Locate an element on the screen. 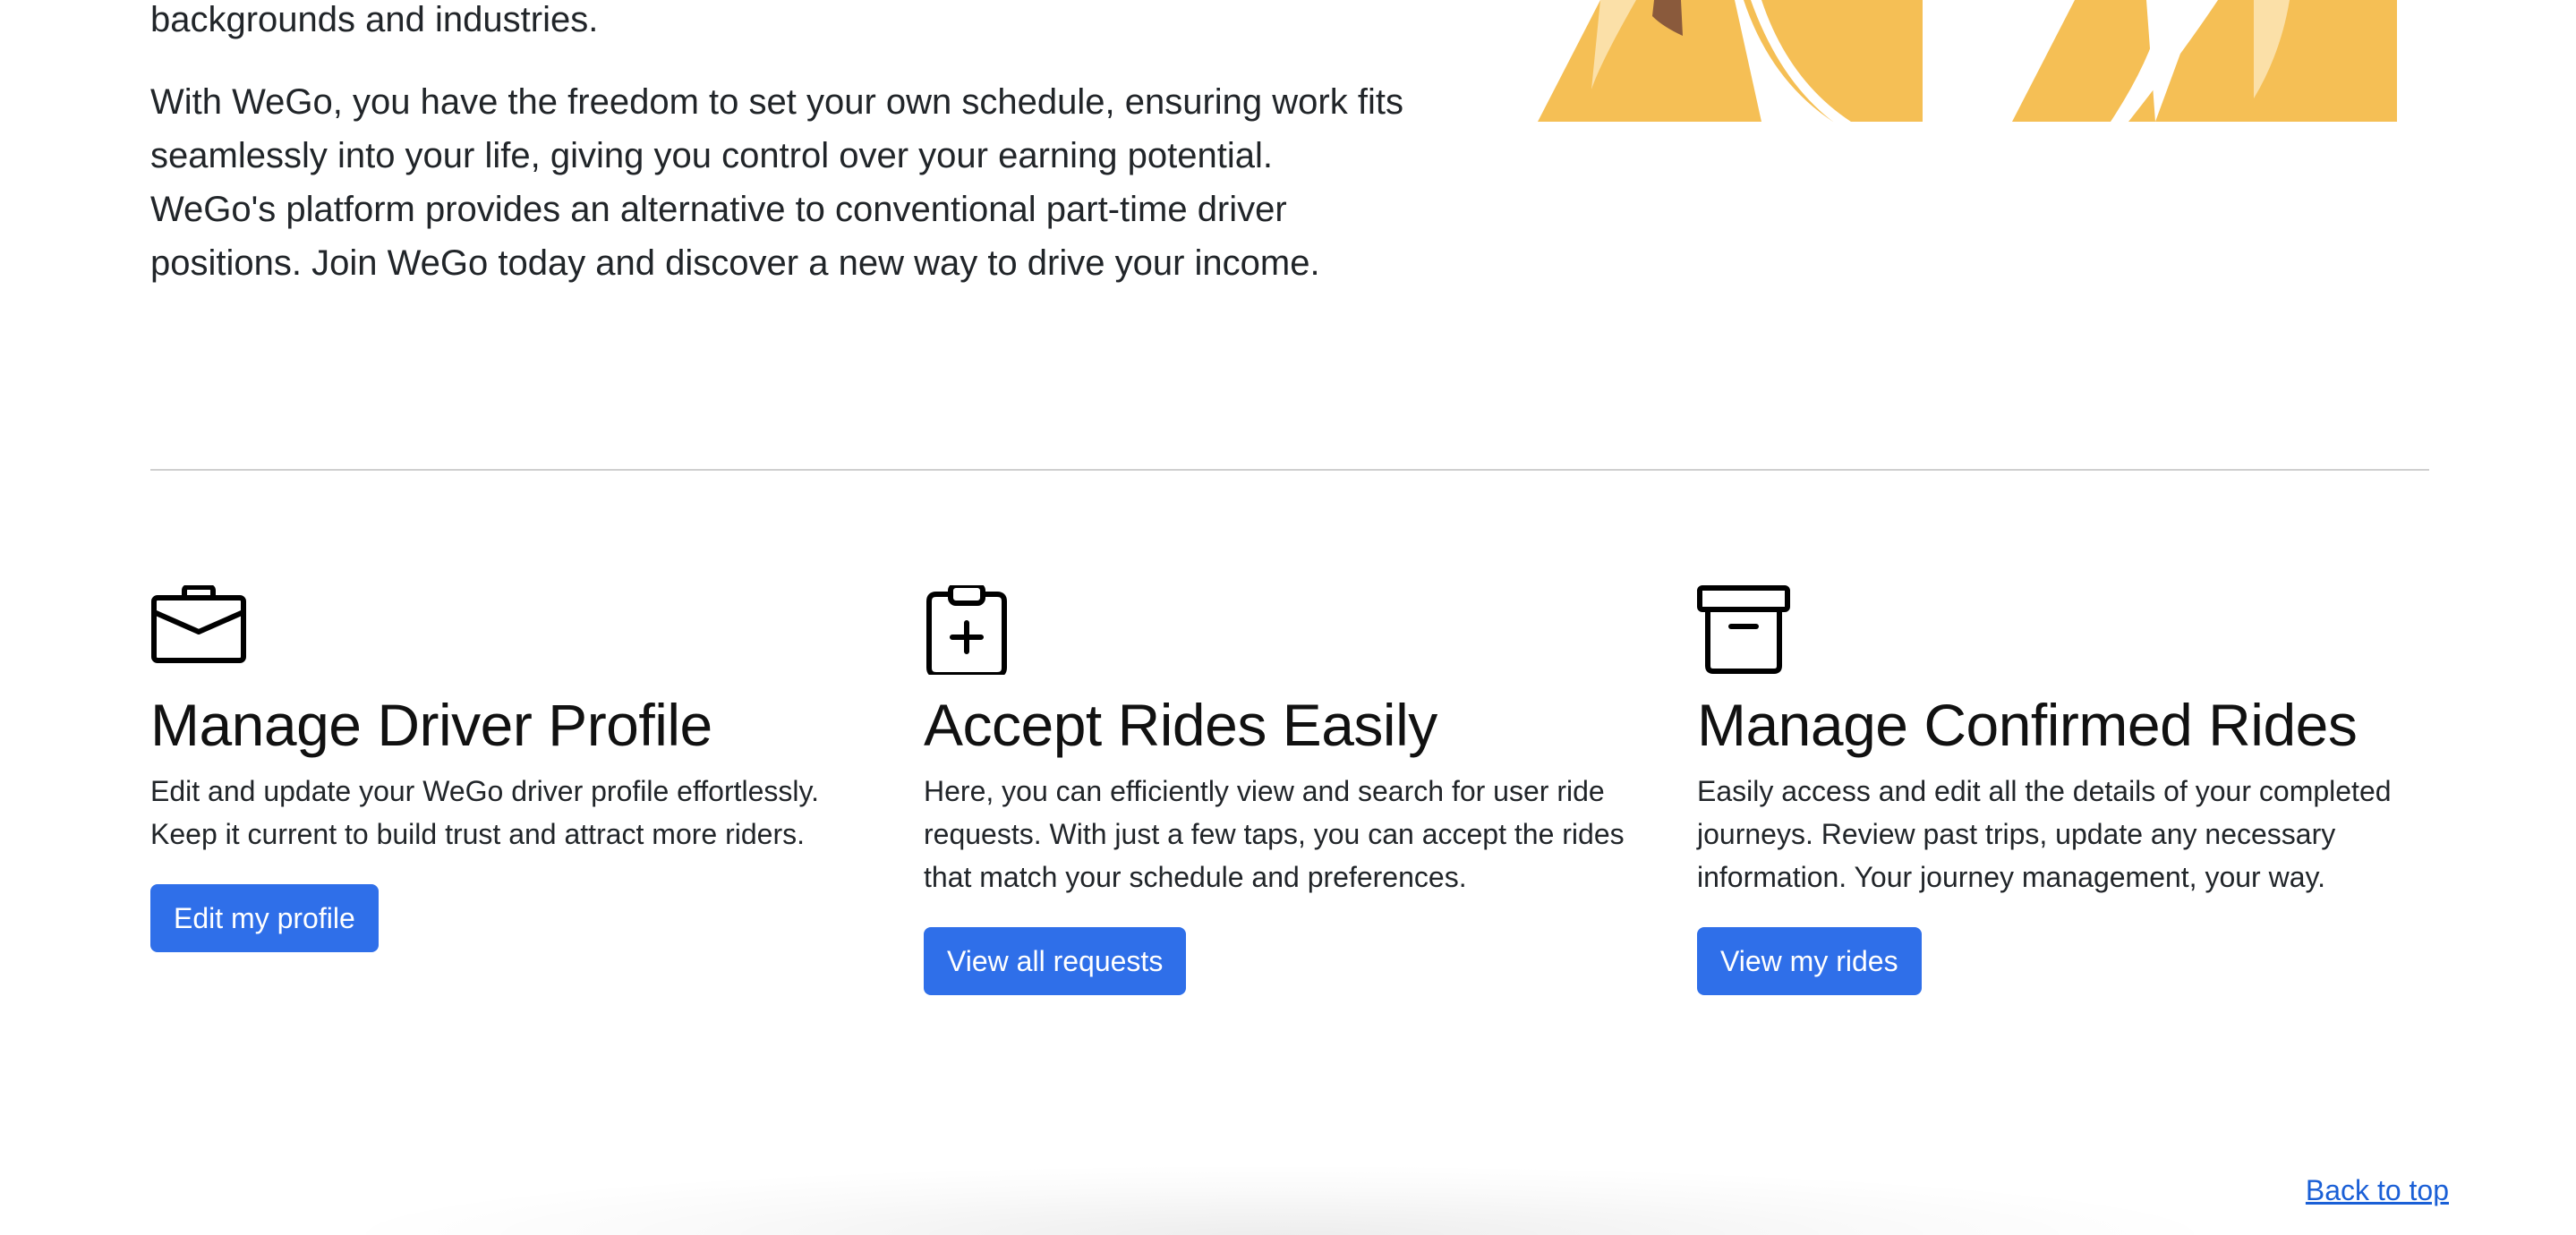 Image resolution: width=2576 pixels, height=1235 pixels. edit-profile-button: Edit my profile is located at coordinates (264, 918).